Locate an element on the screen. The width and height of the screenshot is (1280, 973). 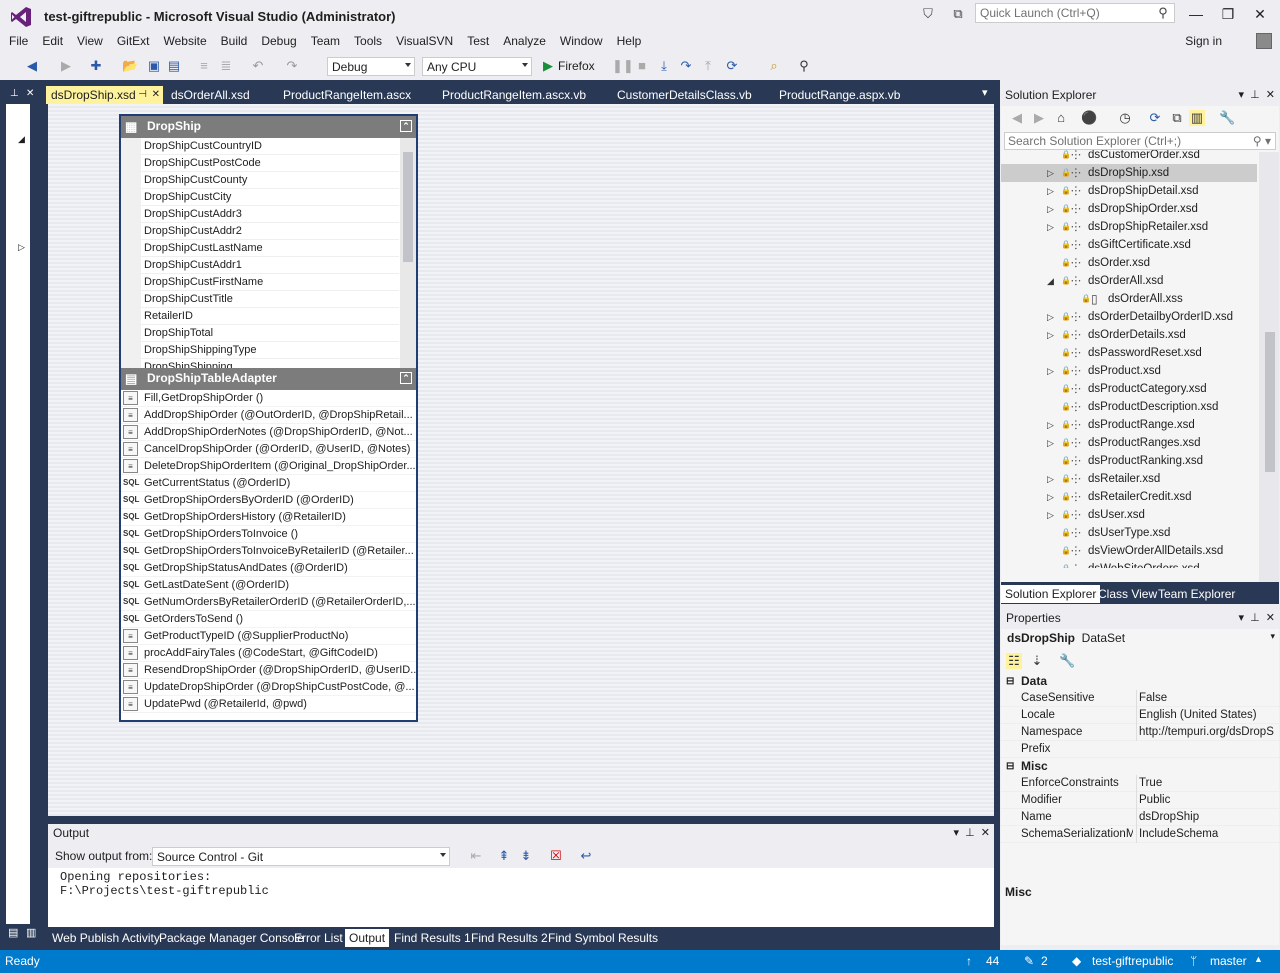
query-row: SQL GetOrdersToSend () is located at coordinates (268, 619).